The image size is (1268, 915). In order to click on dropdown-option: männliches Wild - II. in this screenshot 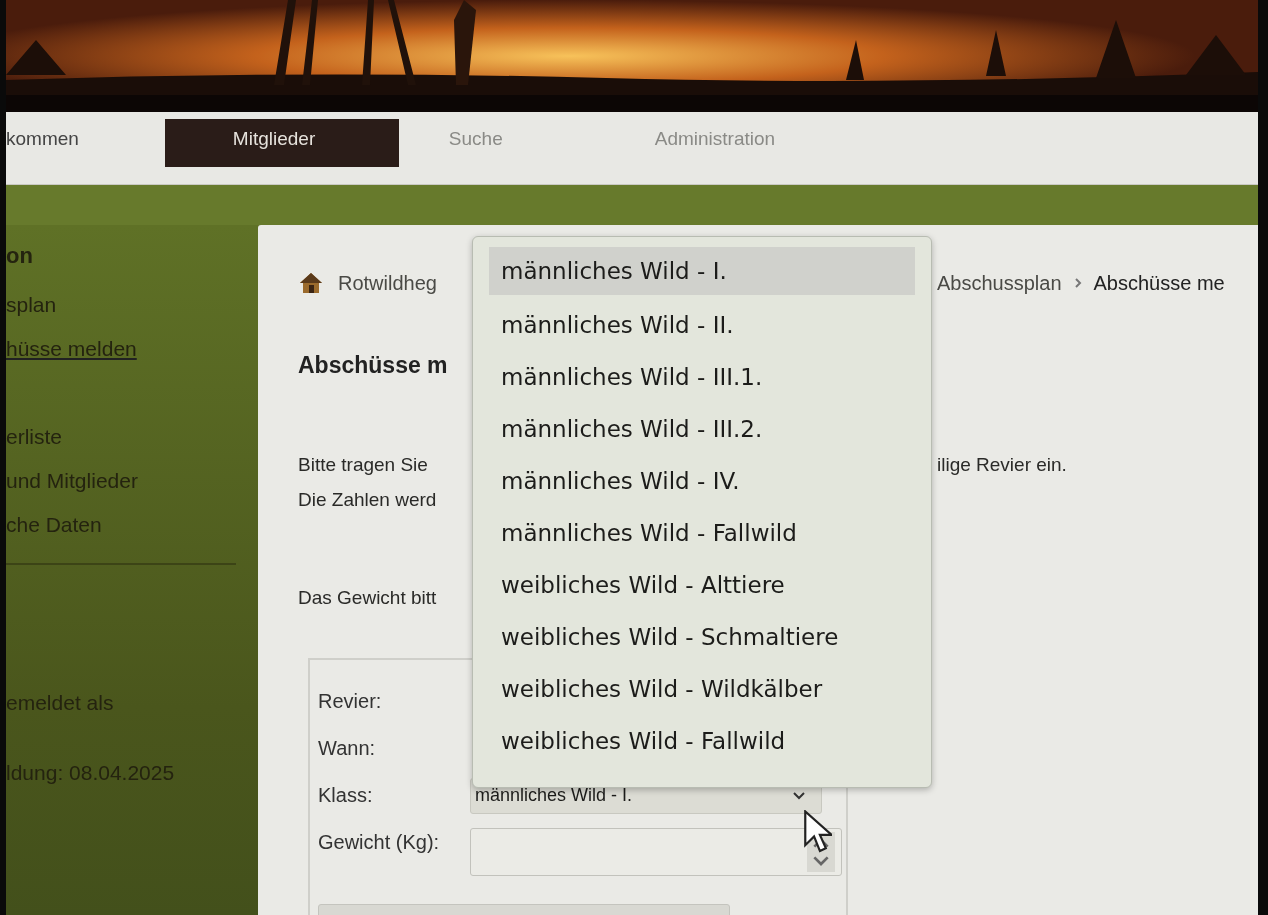, I will do `click(702, 325)`.